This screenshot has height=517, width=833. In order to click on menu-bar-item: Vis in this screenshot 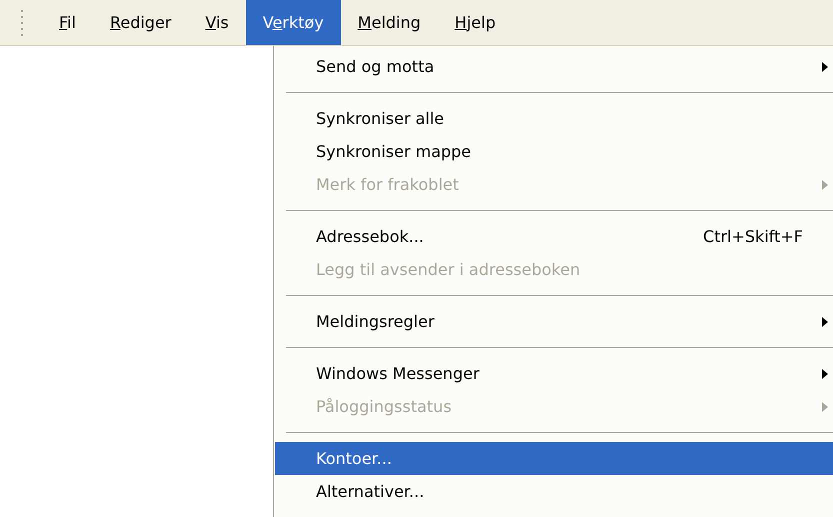, I will do `click(217, 22)`.